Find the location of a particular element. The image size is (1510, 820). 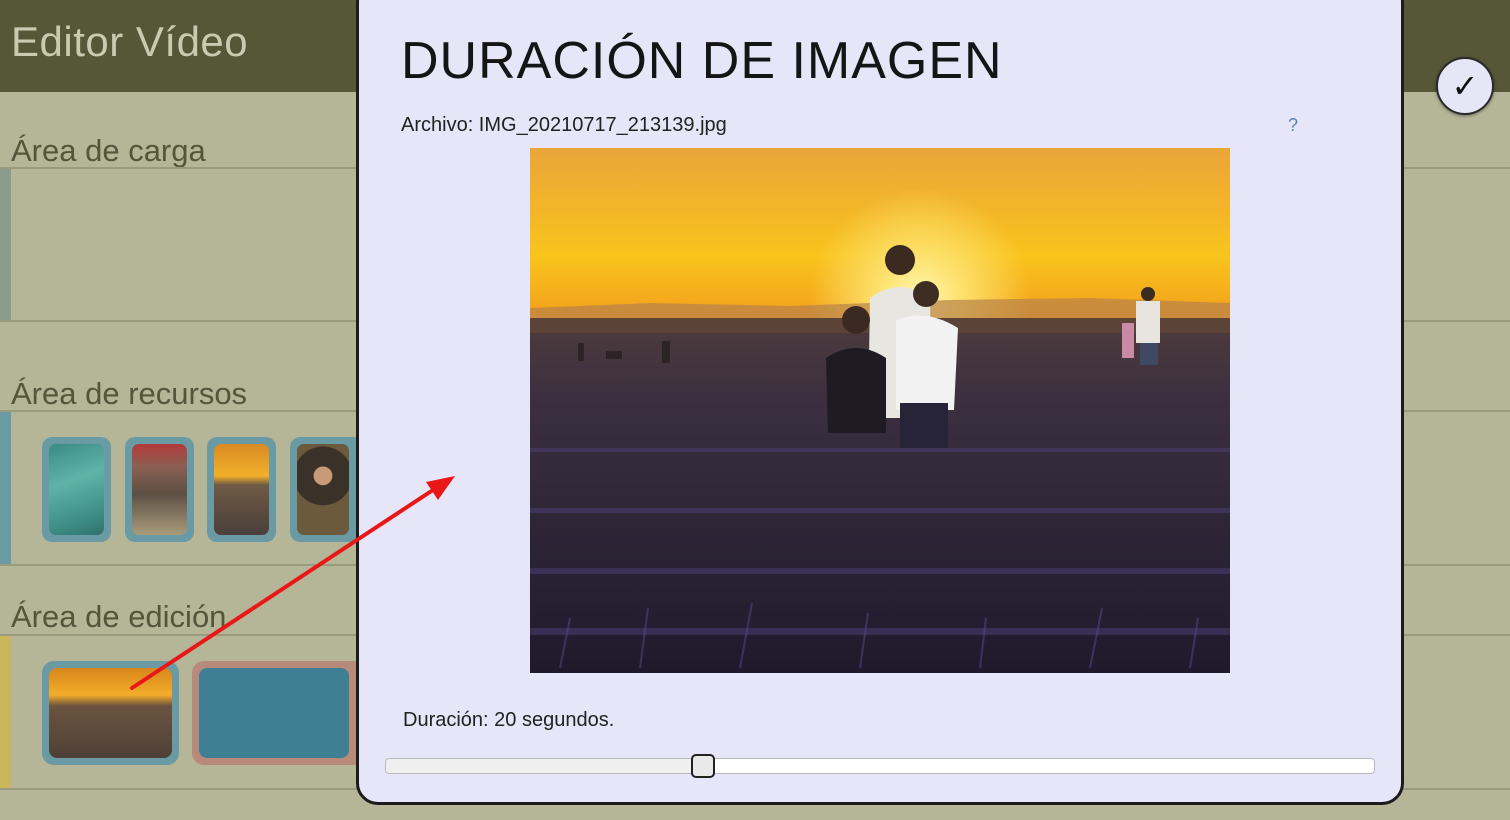

timeline-image-clip is located at coordinates (110, 713).